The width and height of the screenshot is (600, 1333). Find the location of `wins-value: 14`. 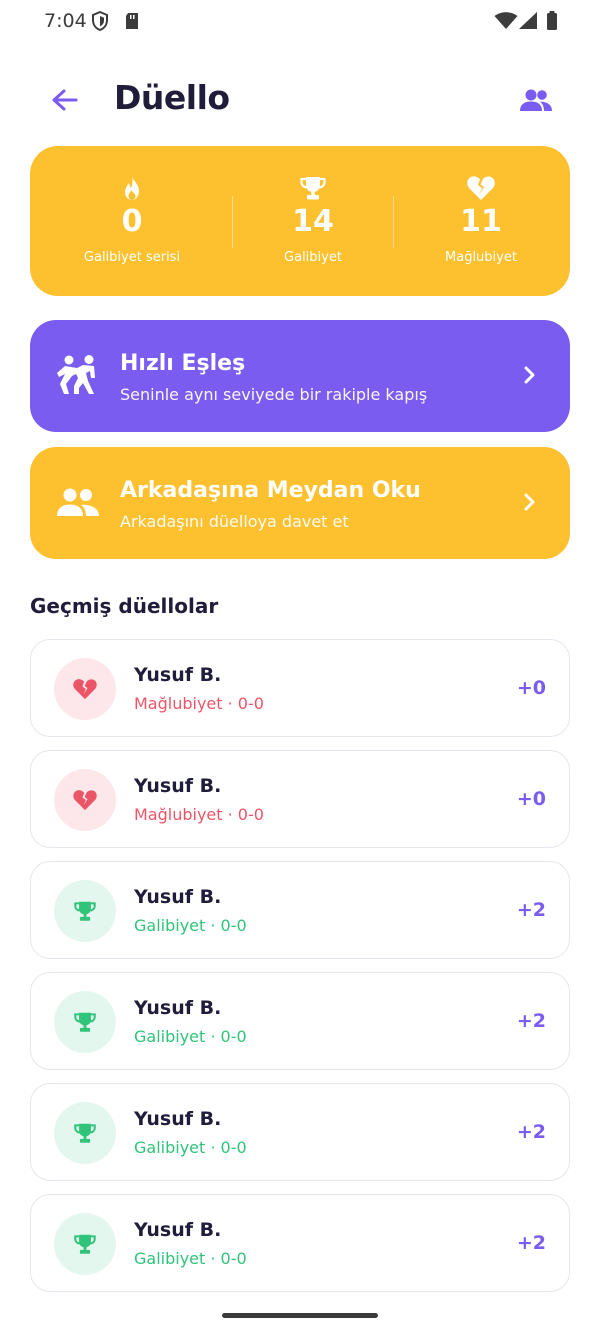

wins-value: 14 is located at coordinates (313, 221).